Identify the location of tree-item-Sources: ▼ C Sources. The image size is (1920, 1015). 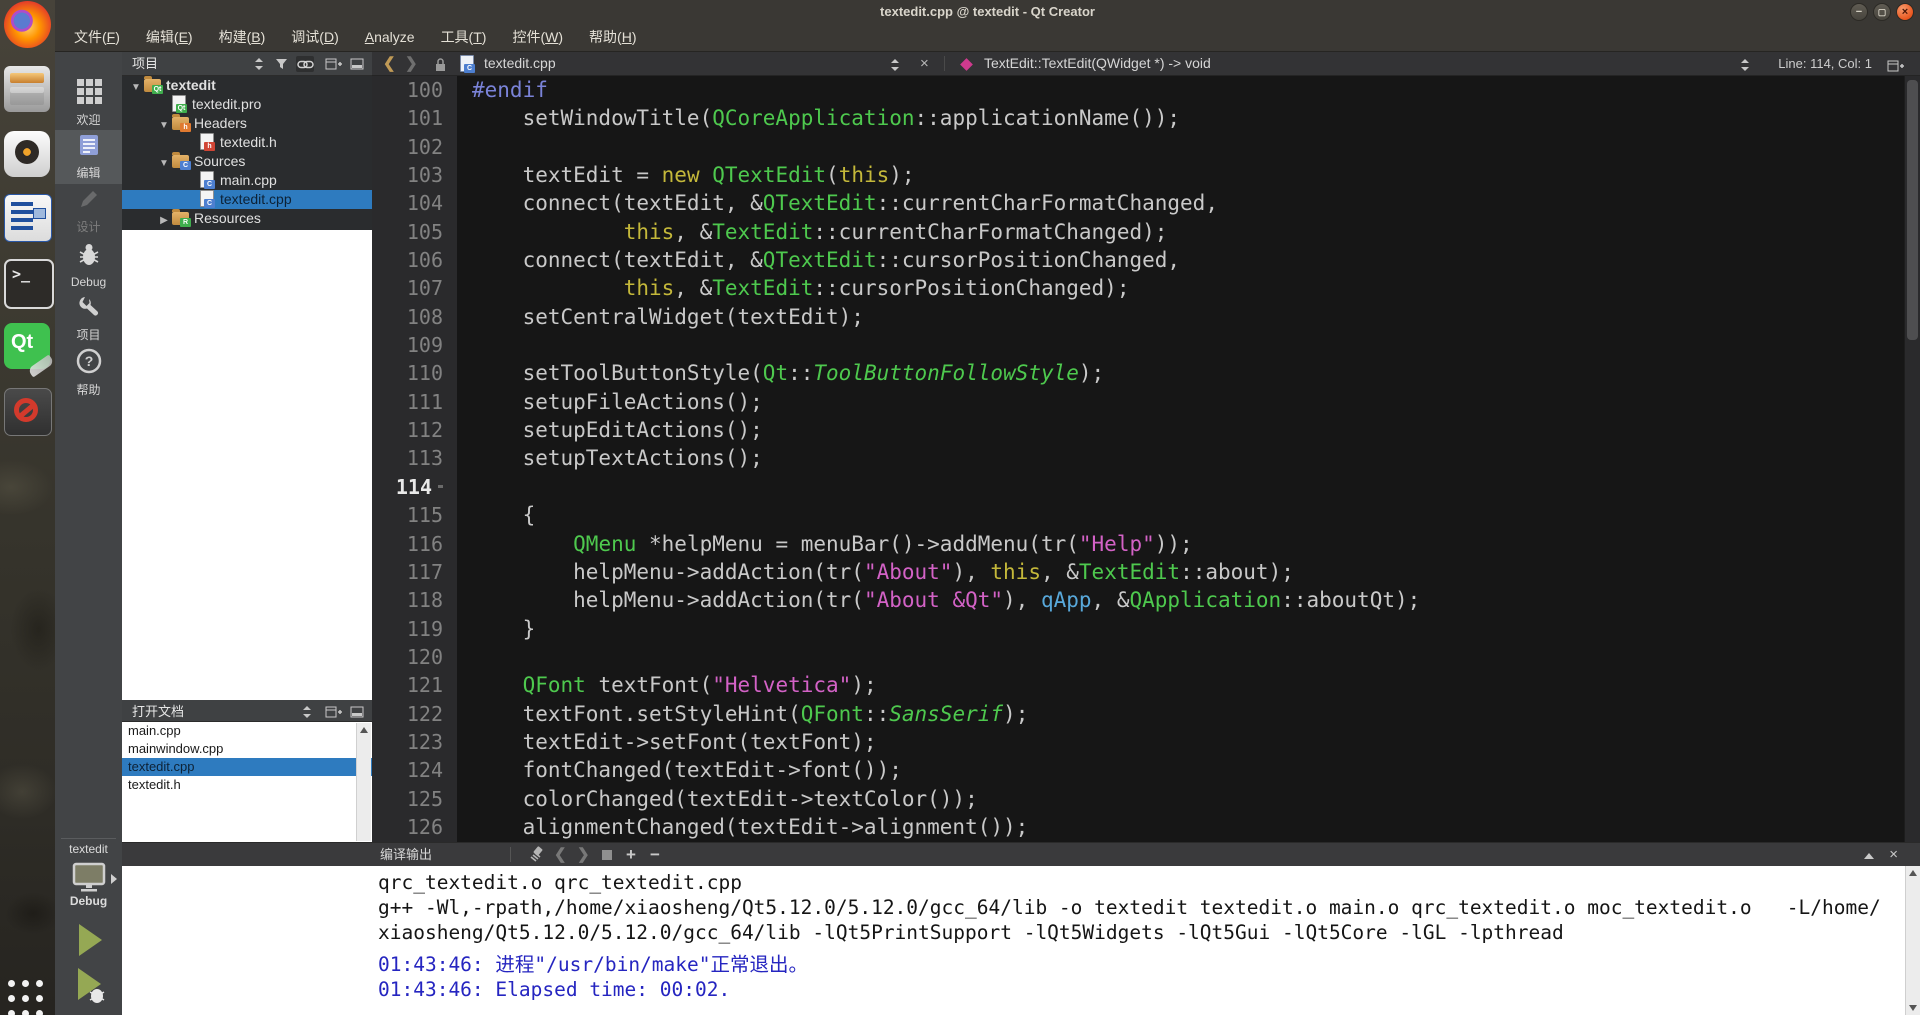
(247, 161).